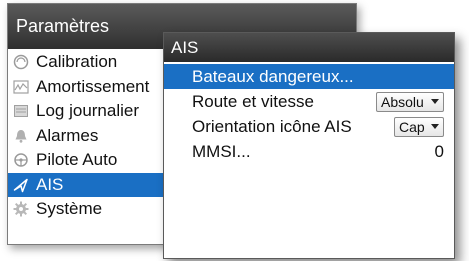 The width and height of the screenshot is (469, 261). I want to click on ais-dialog-title: AIS, so click(309, 47).